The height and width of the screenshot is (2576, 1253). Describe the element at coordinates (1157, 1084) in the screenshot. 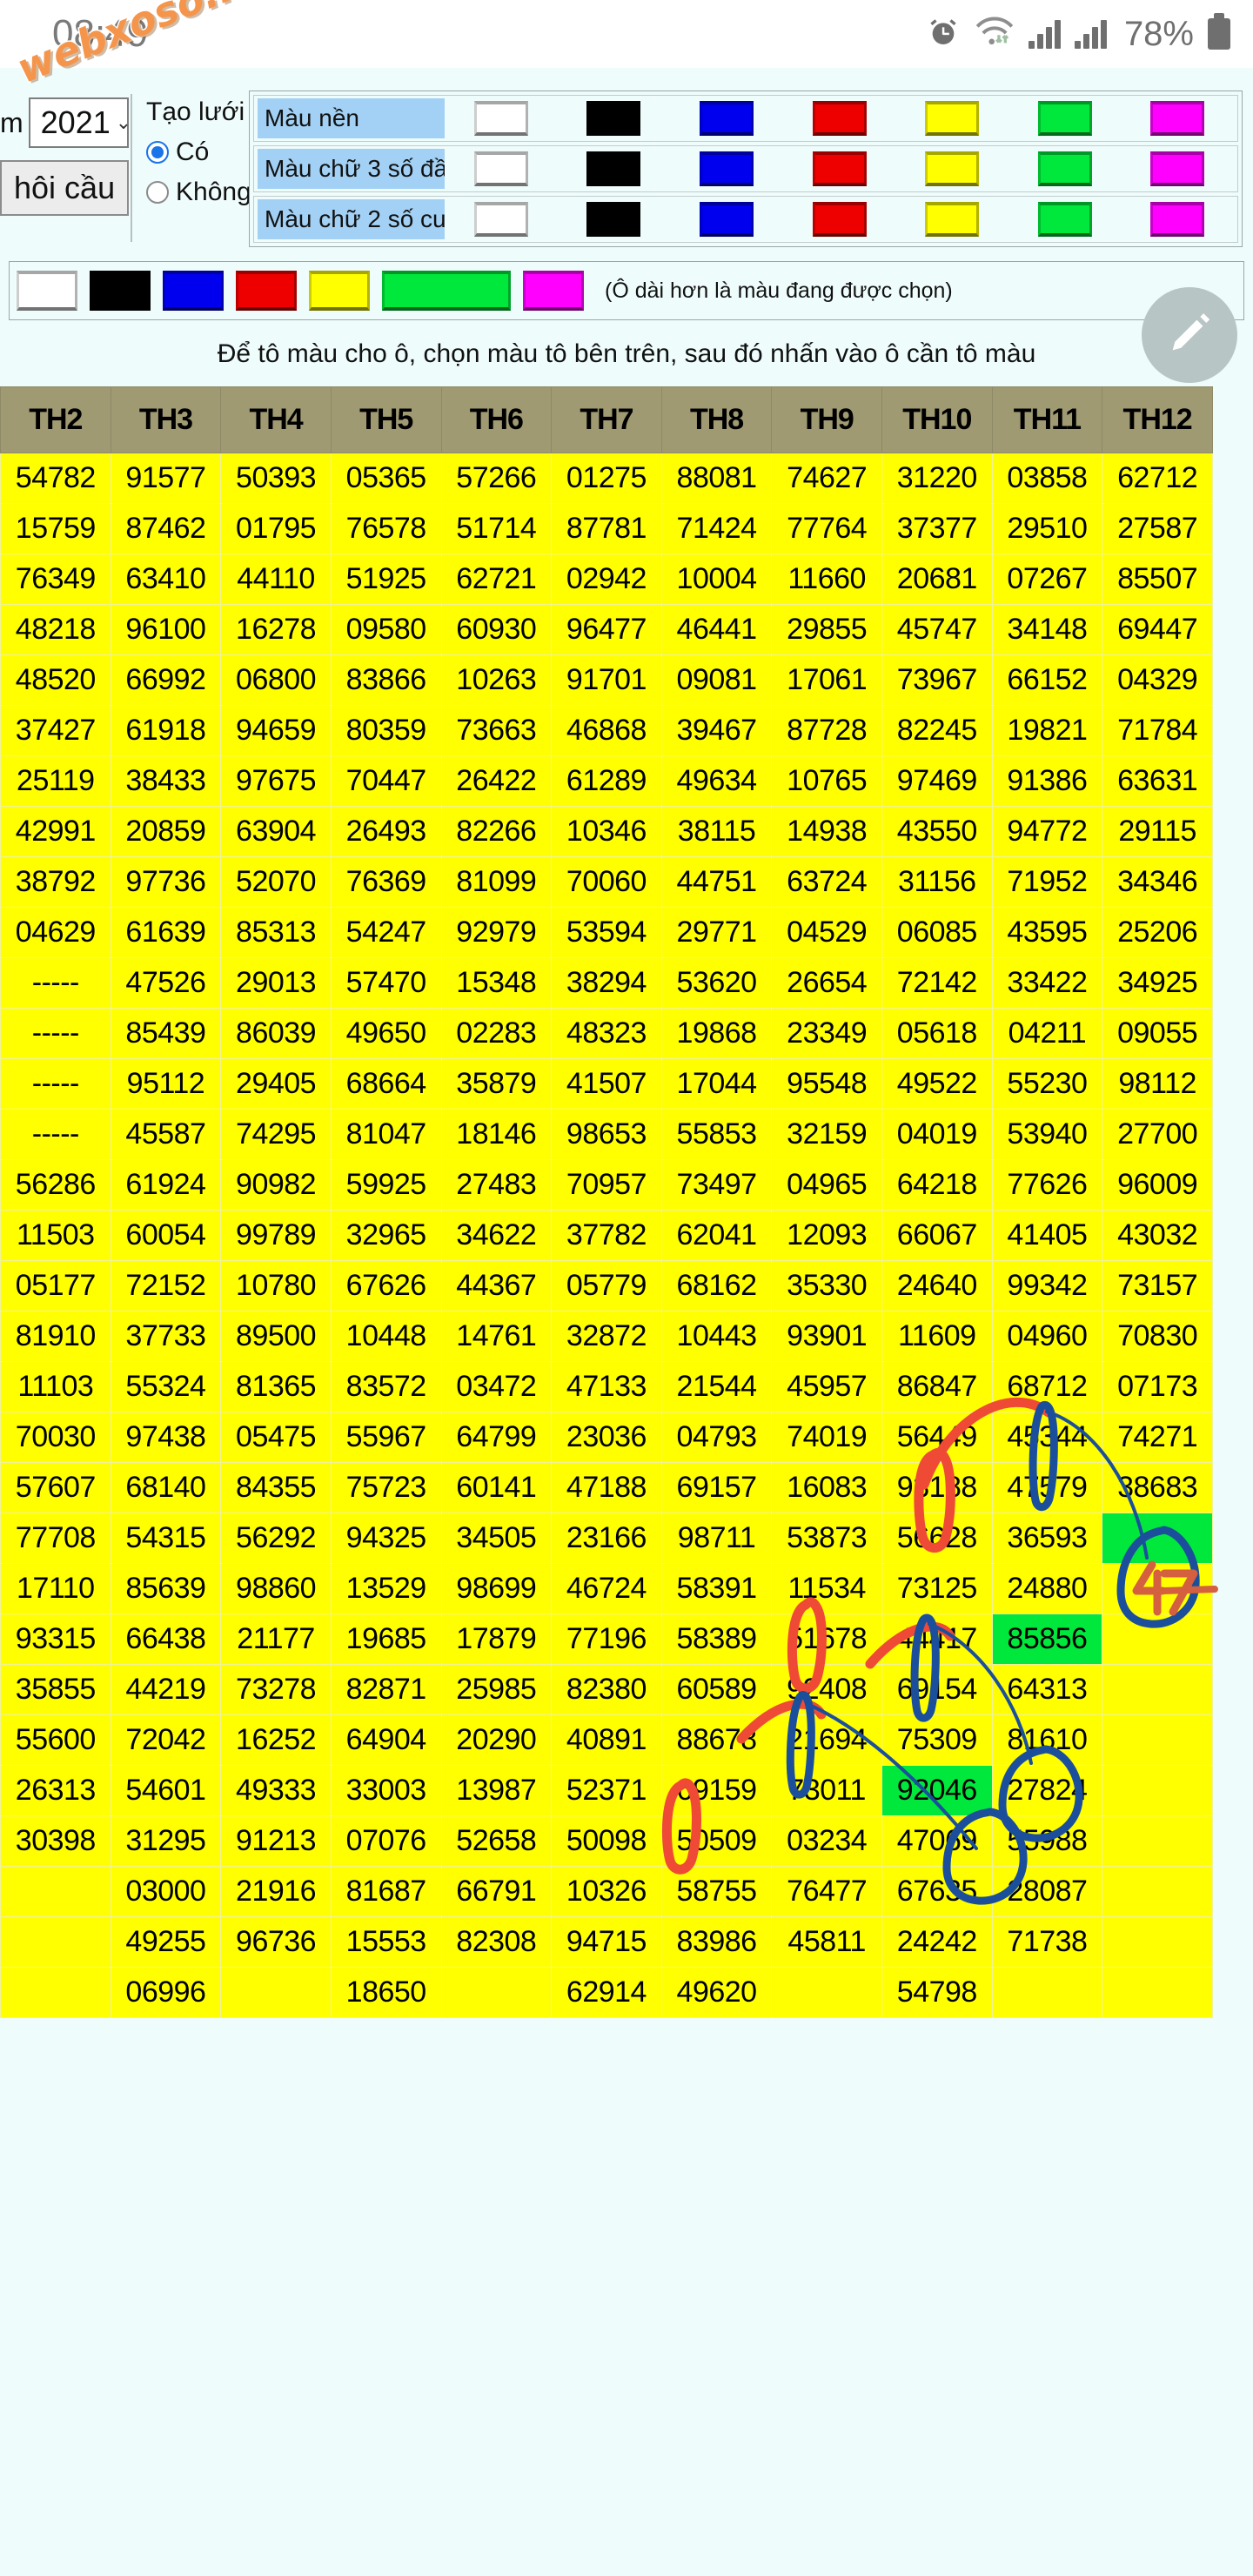

I see `grid-cell: 98112` at that location.